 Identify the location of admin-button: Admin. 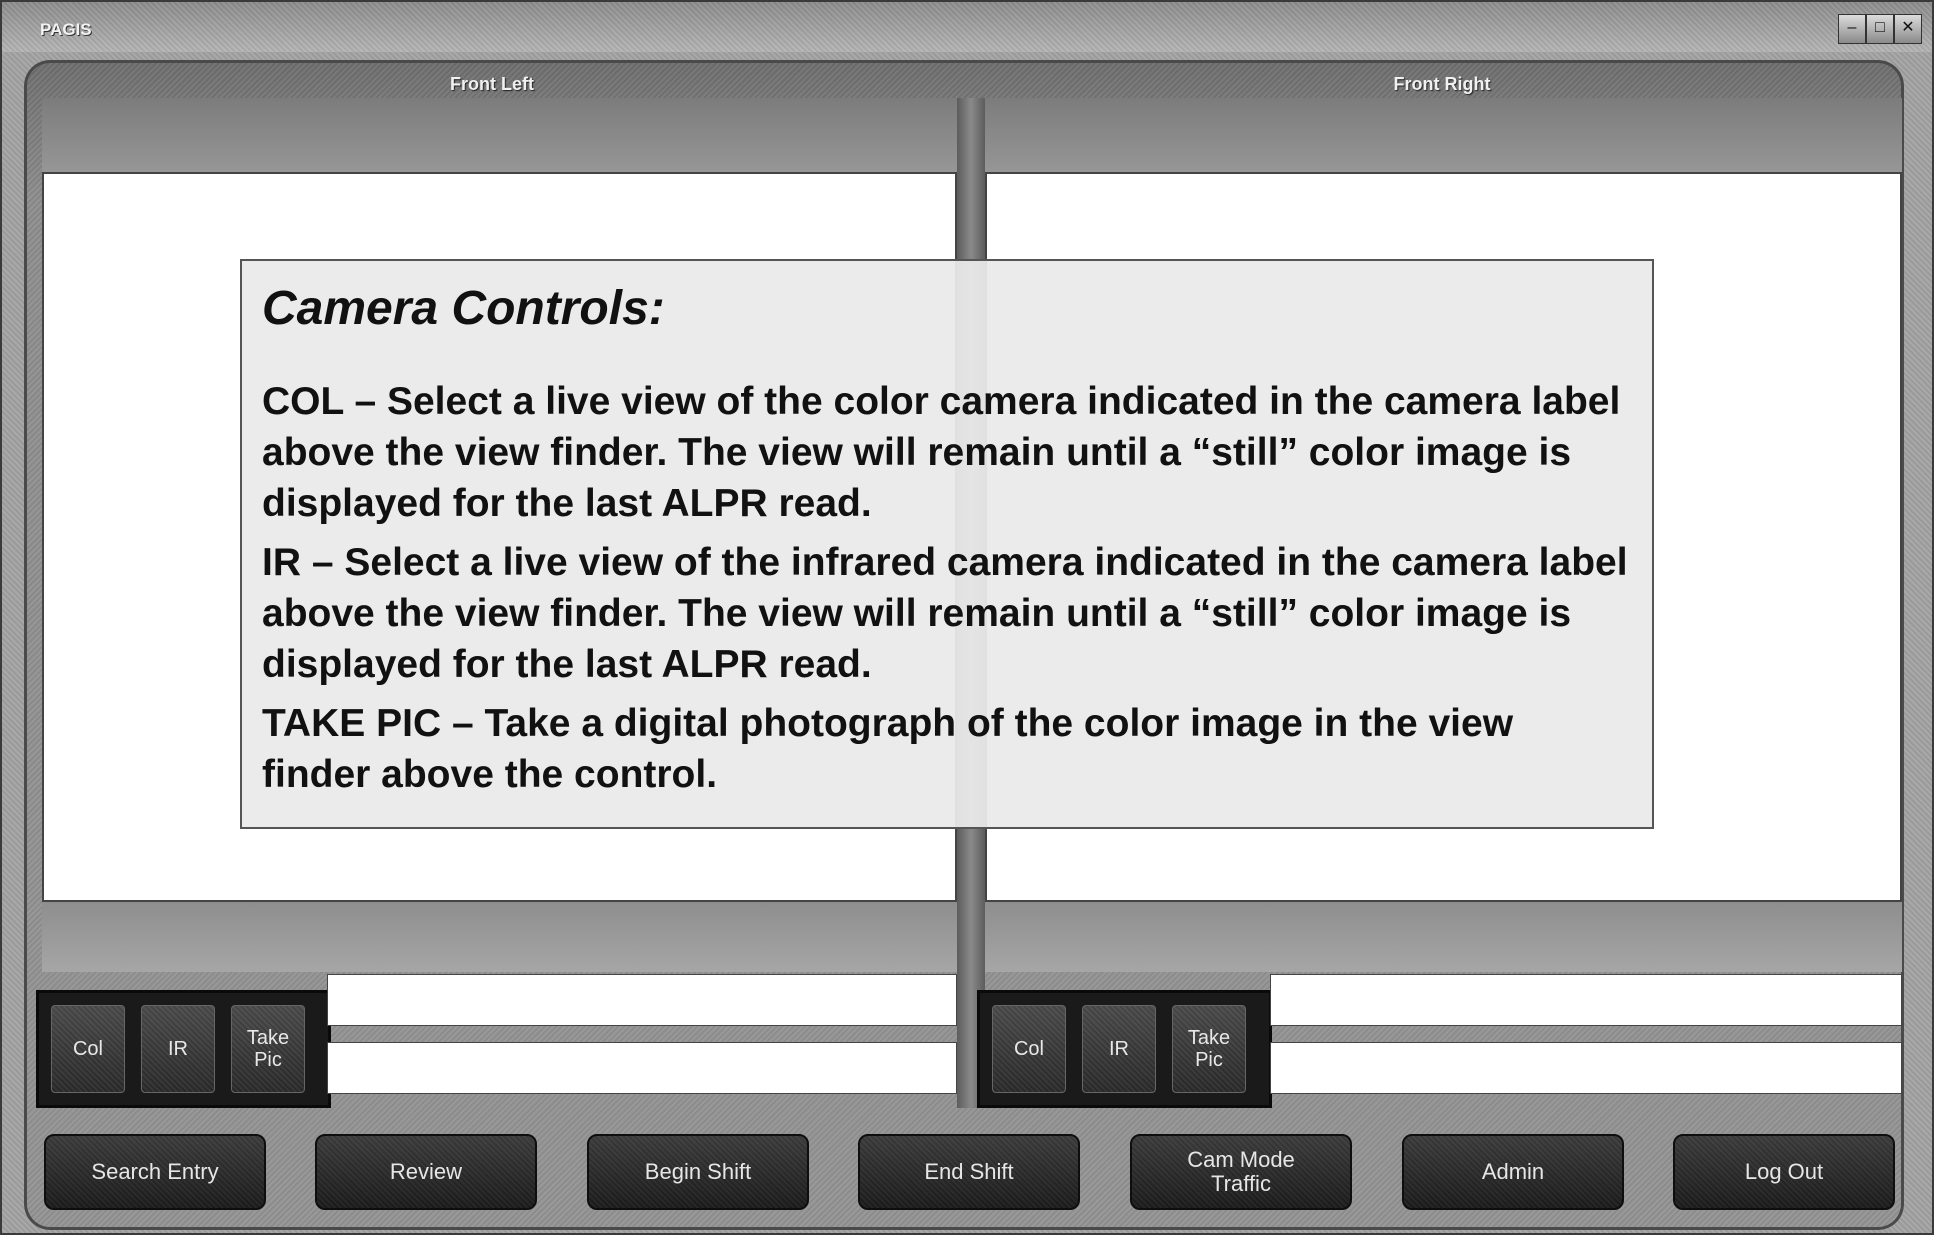
(1513, 1172).